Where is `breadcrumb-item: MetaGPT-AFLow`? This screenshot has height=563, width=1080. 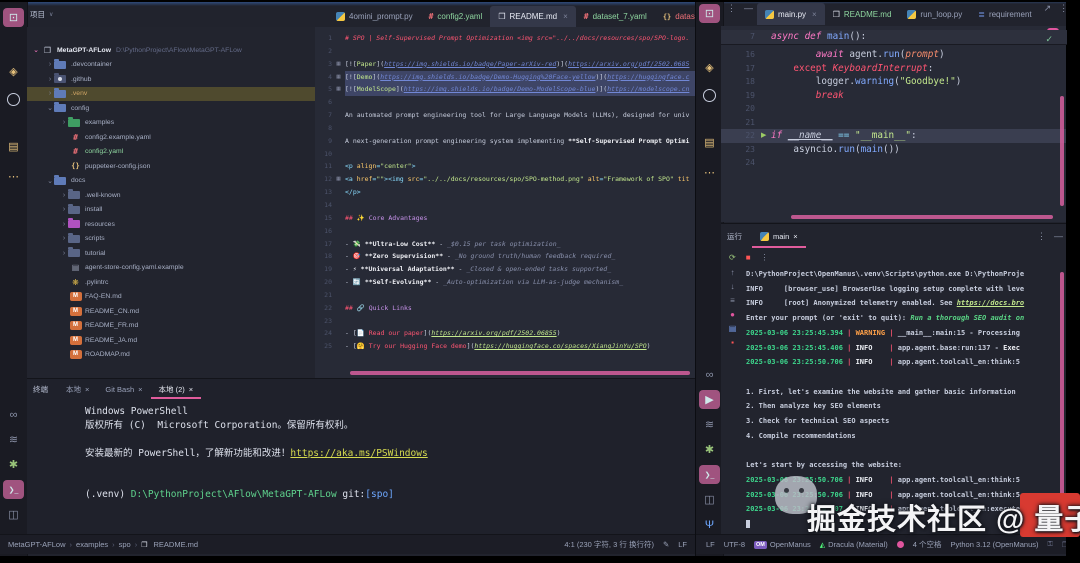
breadcrumb-item: MetaGPT-AFLow is located at coordinates (37, 544).